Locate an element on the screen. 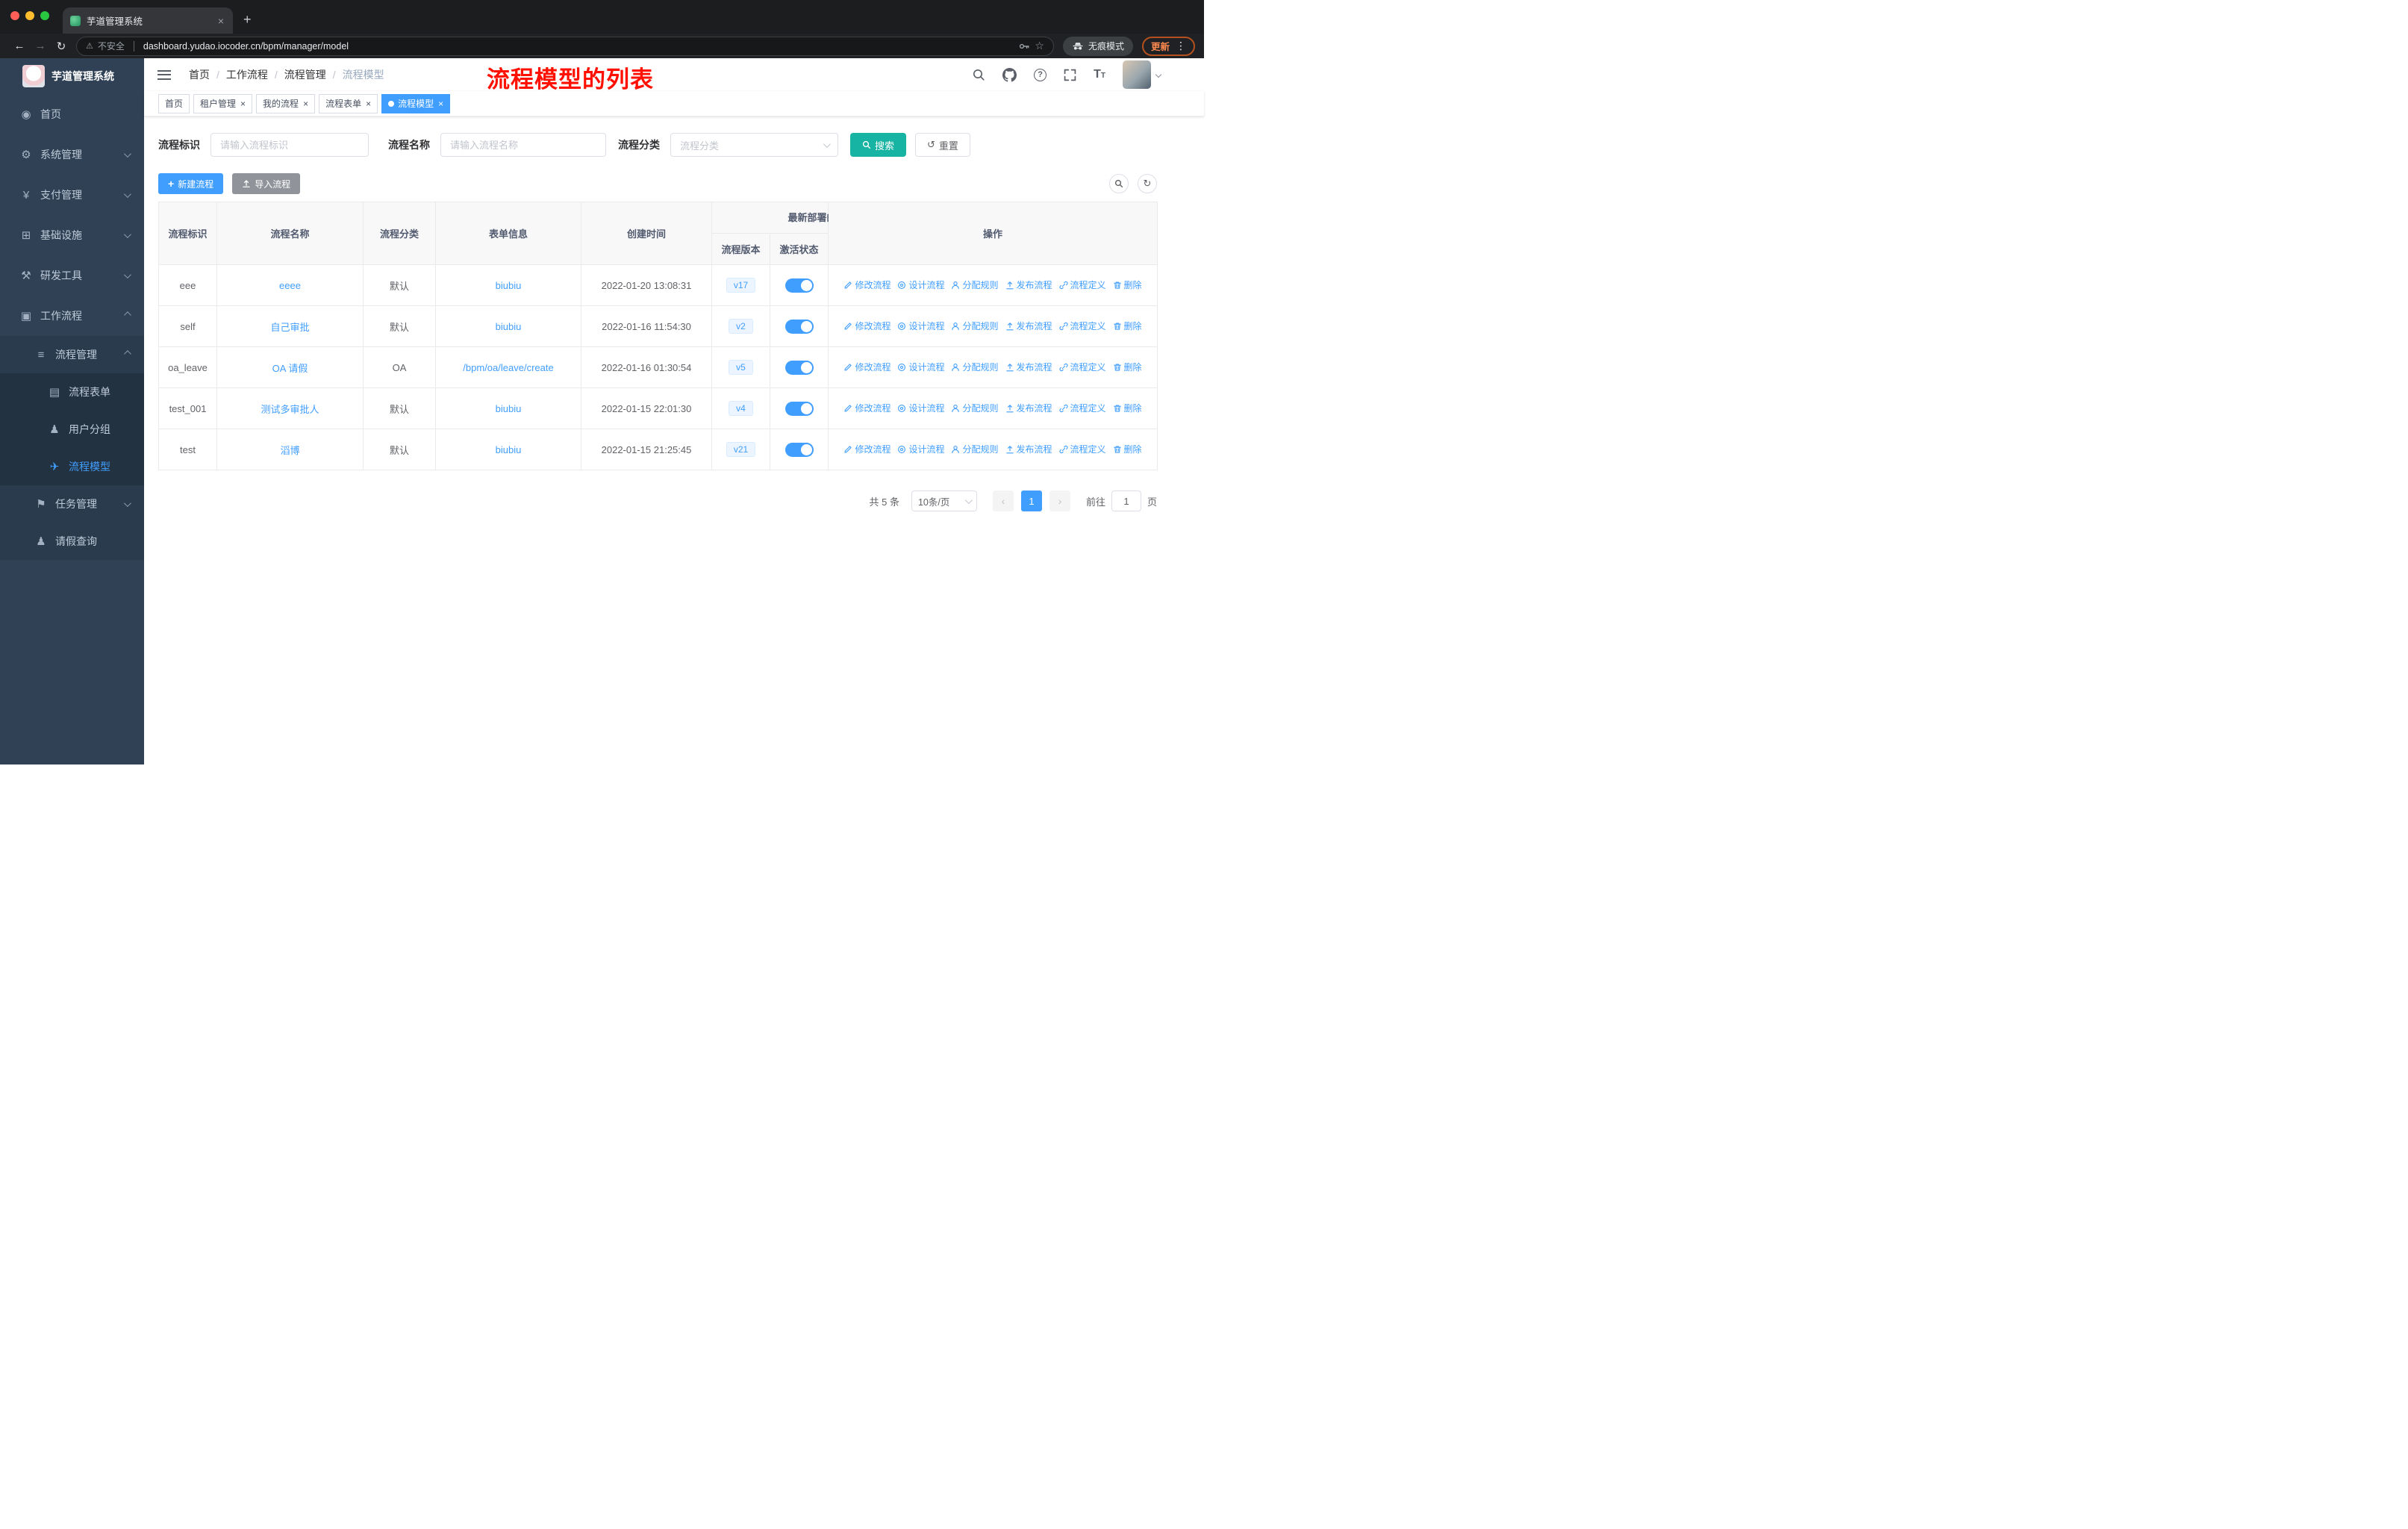 This screenshot has height=1529, width=2408. font-size-icon: TT is located at coordinates (1099, 74).